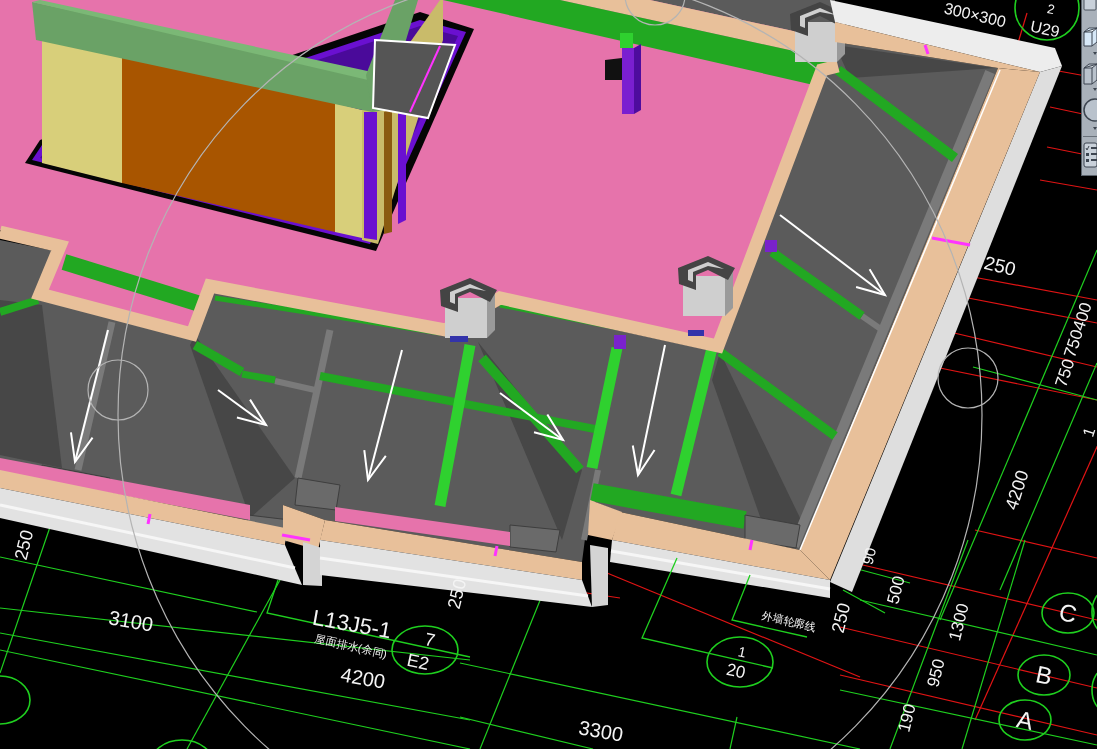 The image size is (1097, 749). I want to click on bubble-number: U29, so click(1045, 29).